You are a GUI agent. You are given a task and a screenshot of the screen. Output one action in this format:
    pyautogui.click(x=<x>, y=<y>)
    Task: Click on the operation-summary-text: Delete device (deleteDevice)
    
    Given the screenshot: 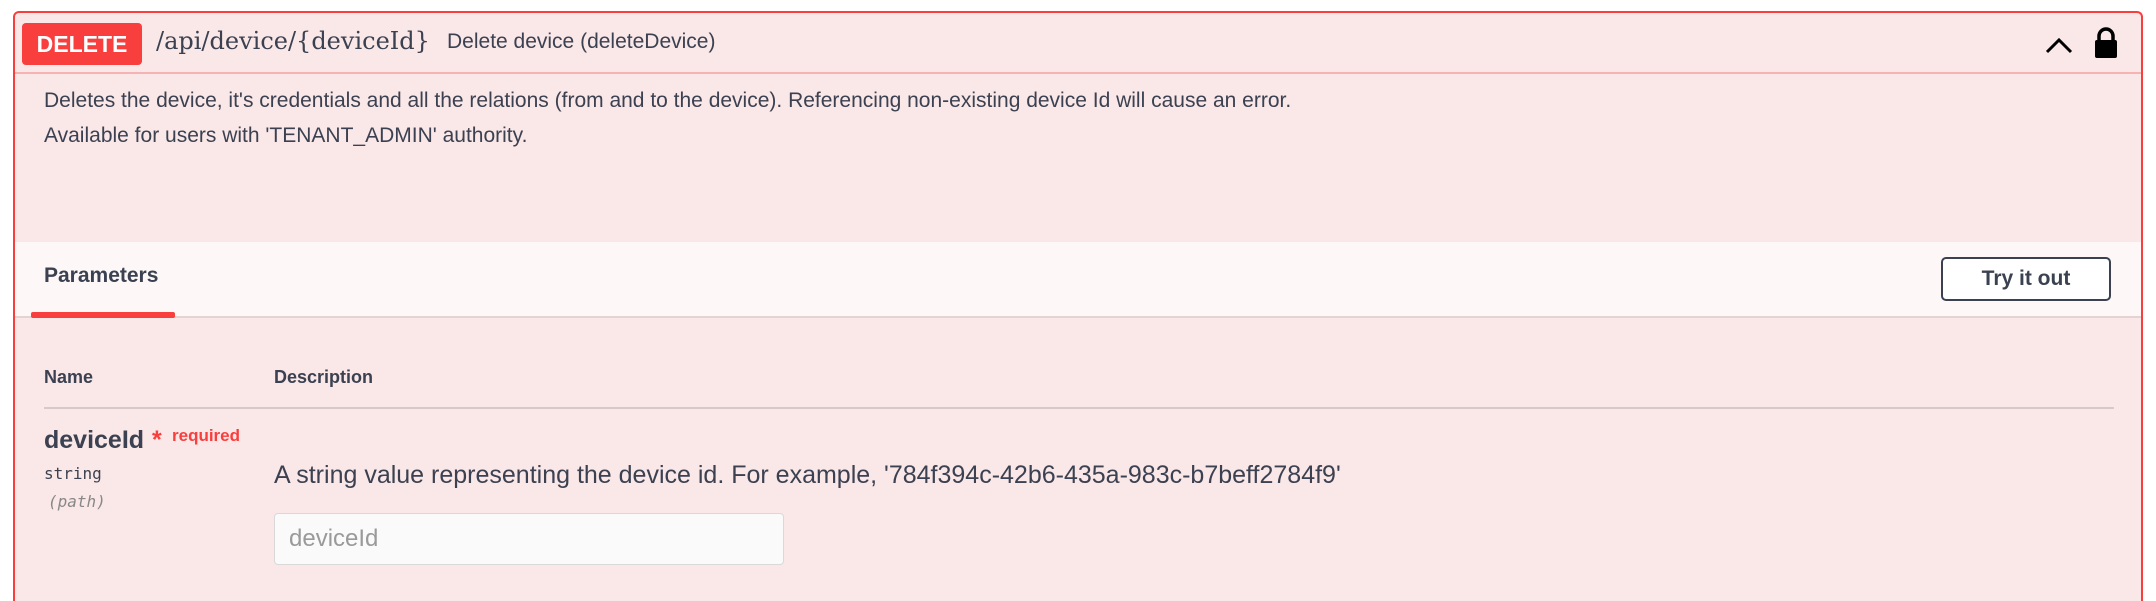 What is the action you would take?
    pyautogui.click(x=581, y=41)
    